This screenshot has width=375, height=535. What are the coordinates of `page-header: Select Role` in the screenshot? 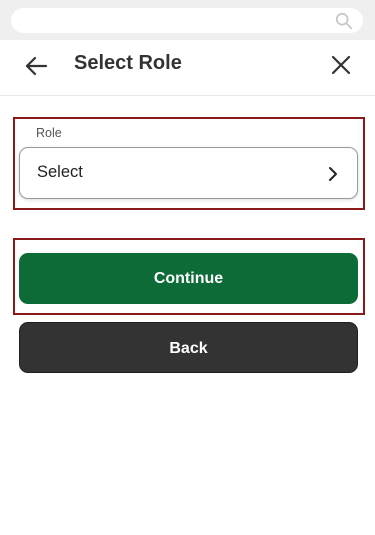 It's located at (187, 68).